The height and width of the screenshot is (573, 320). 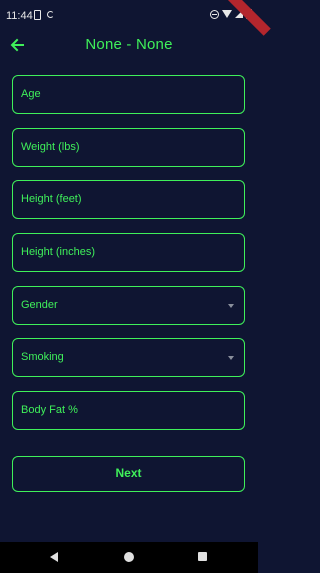 What do you see at coordinates (129, 15) in the screenshot?
I see `status-bar: 11:44` at bounding box center [129, 15].